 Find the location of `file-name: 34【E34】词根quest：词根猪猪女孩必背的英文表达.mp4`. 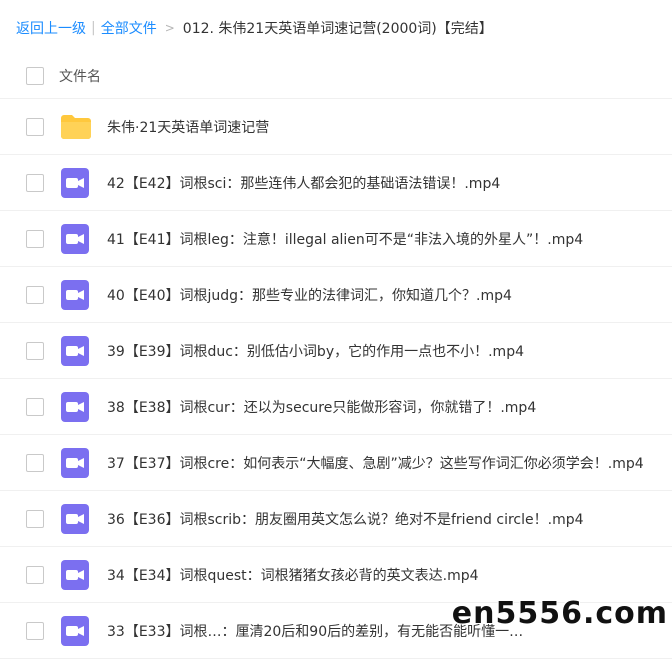

file-name: 34【E34】词根quest：词根猪猪女孩必背的英文表达.mp4 is located at coordinates (293, 575).